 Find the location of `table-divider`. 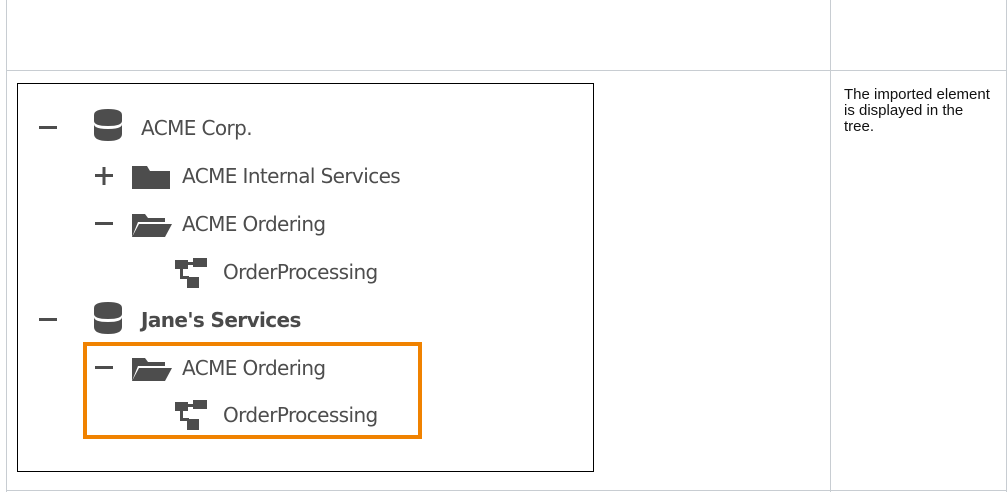

table-divider is located at coordinates (830, 246).